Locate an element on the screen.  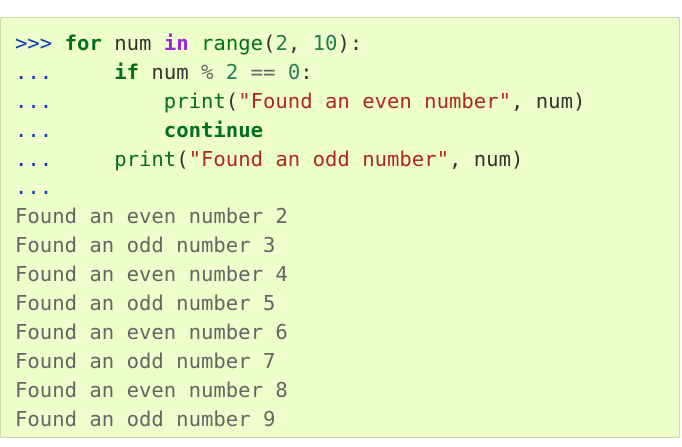
code-token: continue is located at coordinates (213, 129).